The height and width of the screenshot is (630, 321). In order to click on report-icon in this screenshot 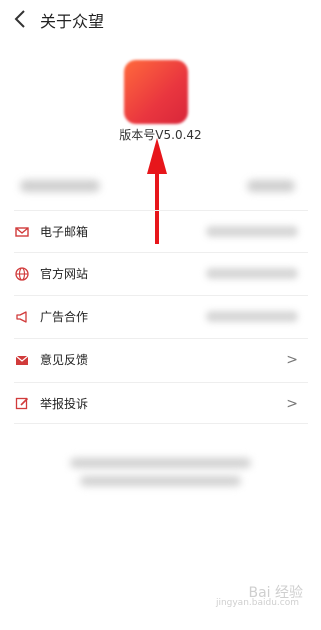, I will do `click(22, 403)`.